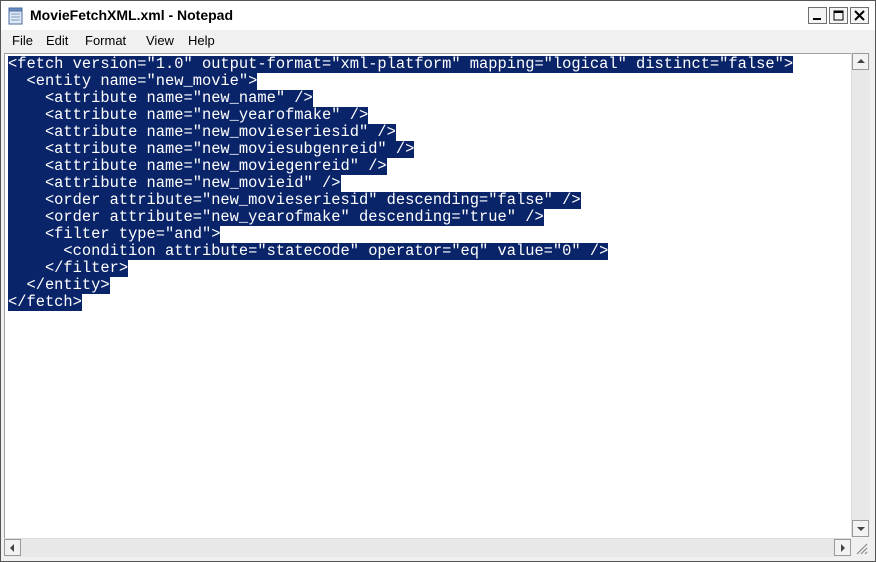 This screenshot has height=562, width=876. Describe the element at coordinates (45, 302) in the screenshot. I see `text-line: </fetch>` at that location.